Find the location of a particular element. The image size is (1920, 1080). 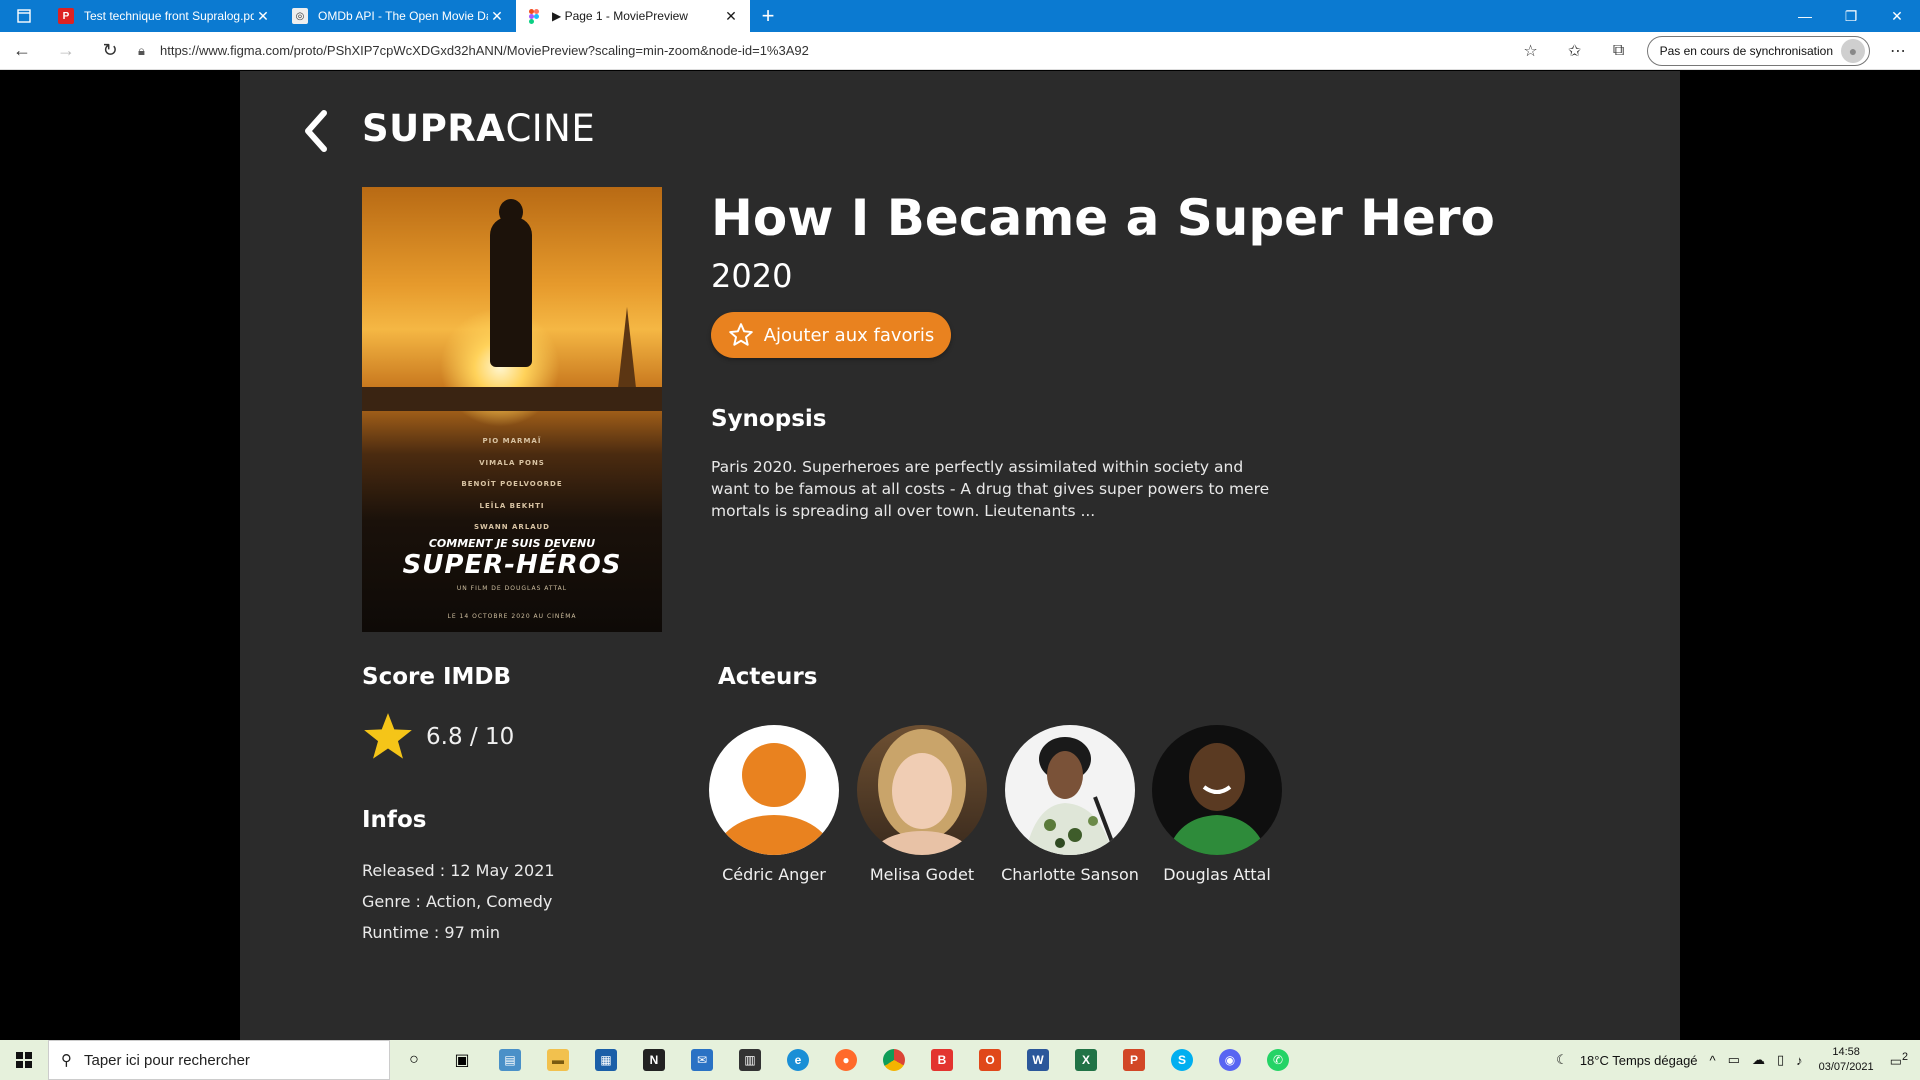

sync-button: Pas en cours de synchronisation ● is located at coordinates (1758, 50).